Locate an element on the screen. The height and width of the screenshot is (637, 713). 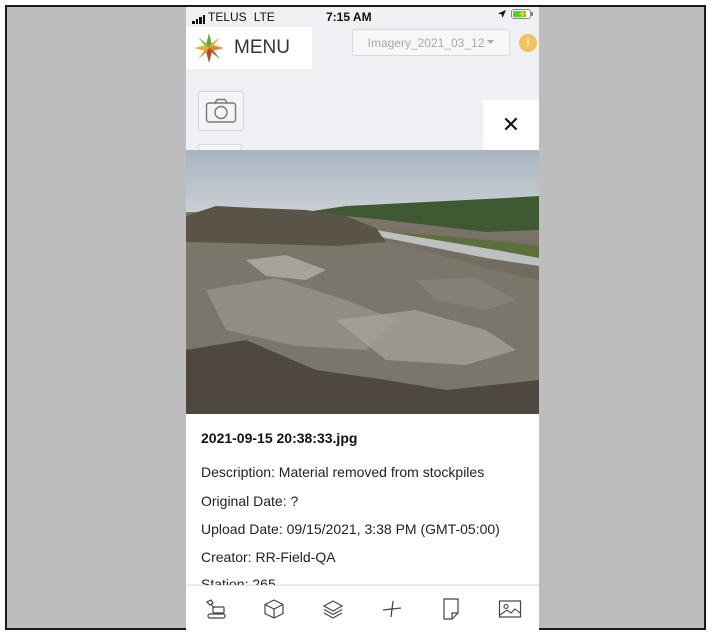
close-icon: ✕ is located at coordinates (511, 124).